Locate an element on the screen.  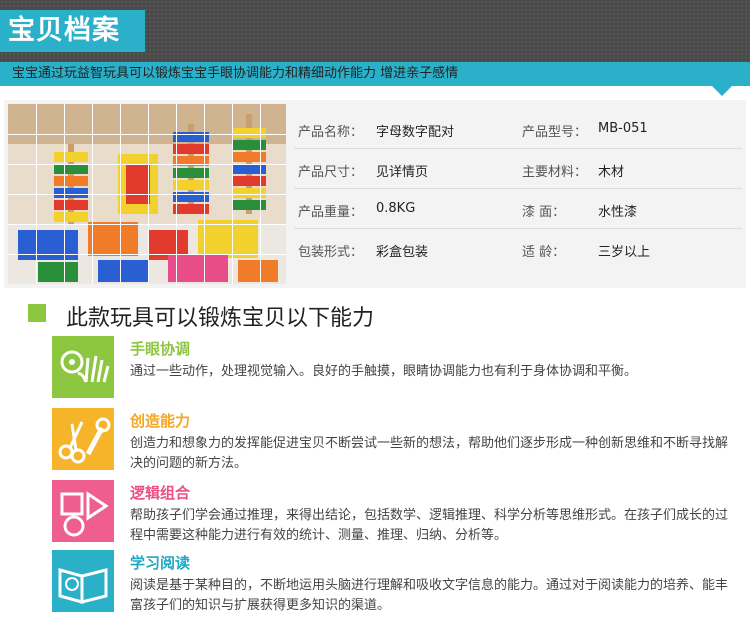
spec-label: 包装形式： is located at coordinates (331, 252).